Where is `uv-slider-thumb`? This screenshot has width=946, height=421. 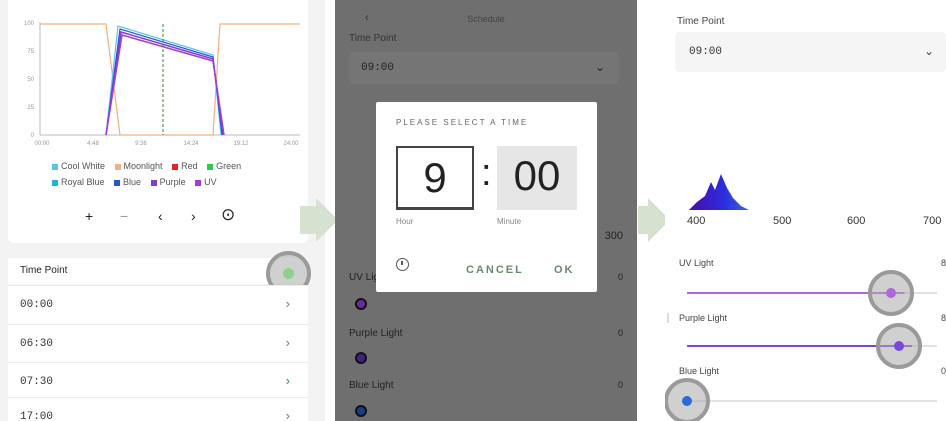
uv-slider-thumb is located at coordinates (361, 304).